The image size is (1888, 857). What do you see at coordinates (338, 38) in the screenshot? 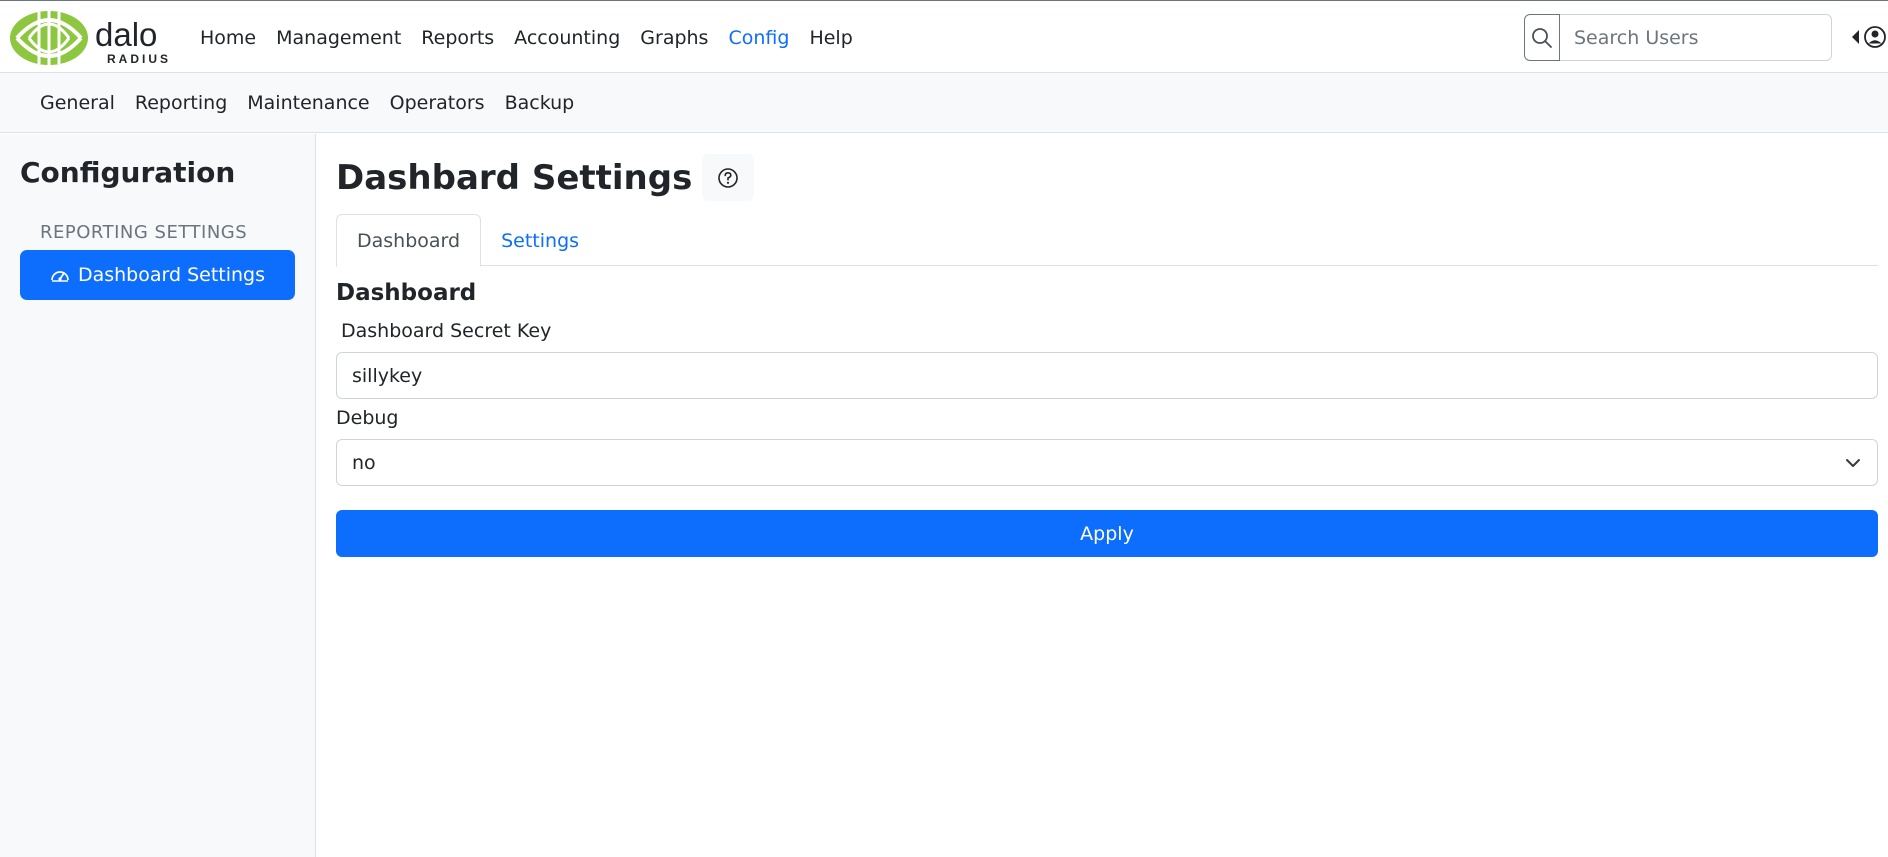
I see `nav-management: Management` at bounding box center [338, 38].